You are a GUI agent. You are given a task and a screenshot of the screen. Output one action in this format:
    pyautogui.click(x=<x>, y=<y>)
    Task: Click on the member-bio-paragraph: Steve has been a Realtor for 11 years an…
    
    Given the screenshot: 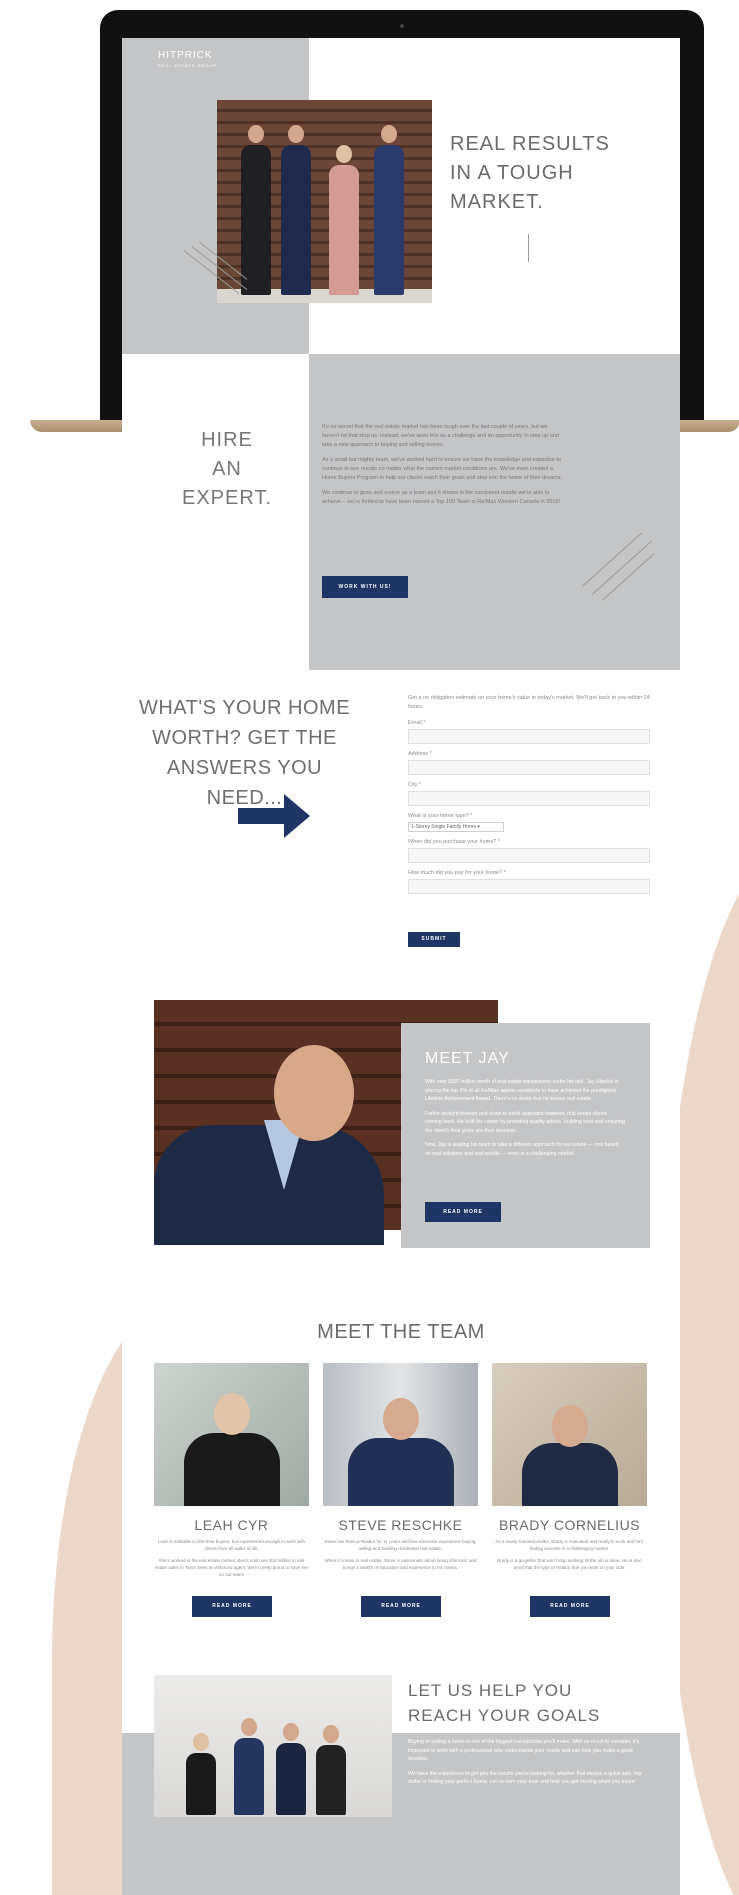 What is the action you would take?
    pyautogui.click(x=400, y=1545)
    